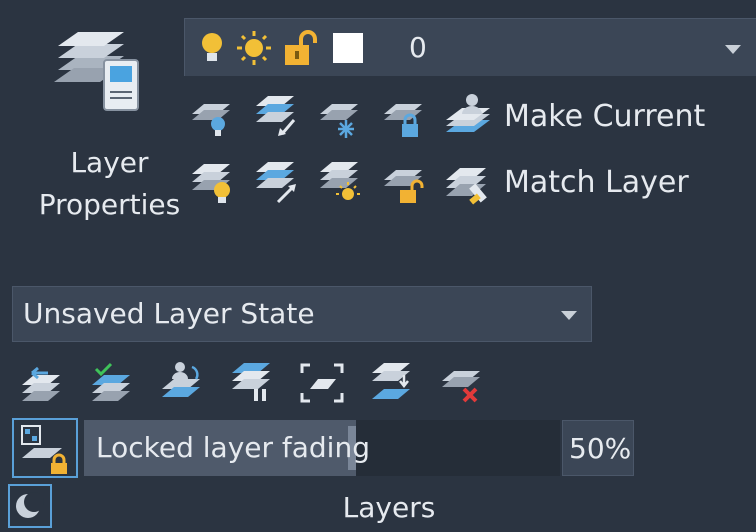 The height and width of the screenshot is (532, 756). I want to click on merge-layer-icon, so click(392, 383).